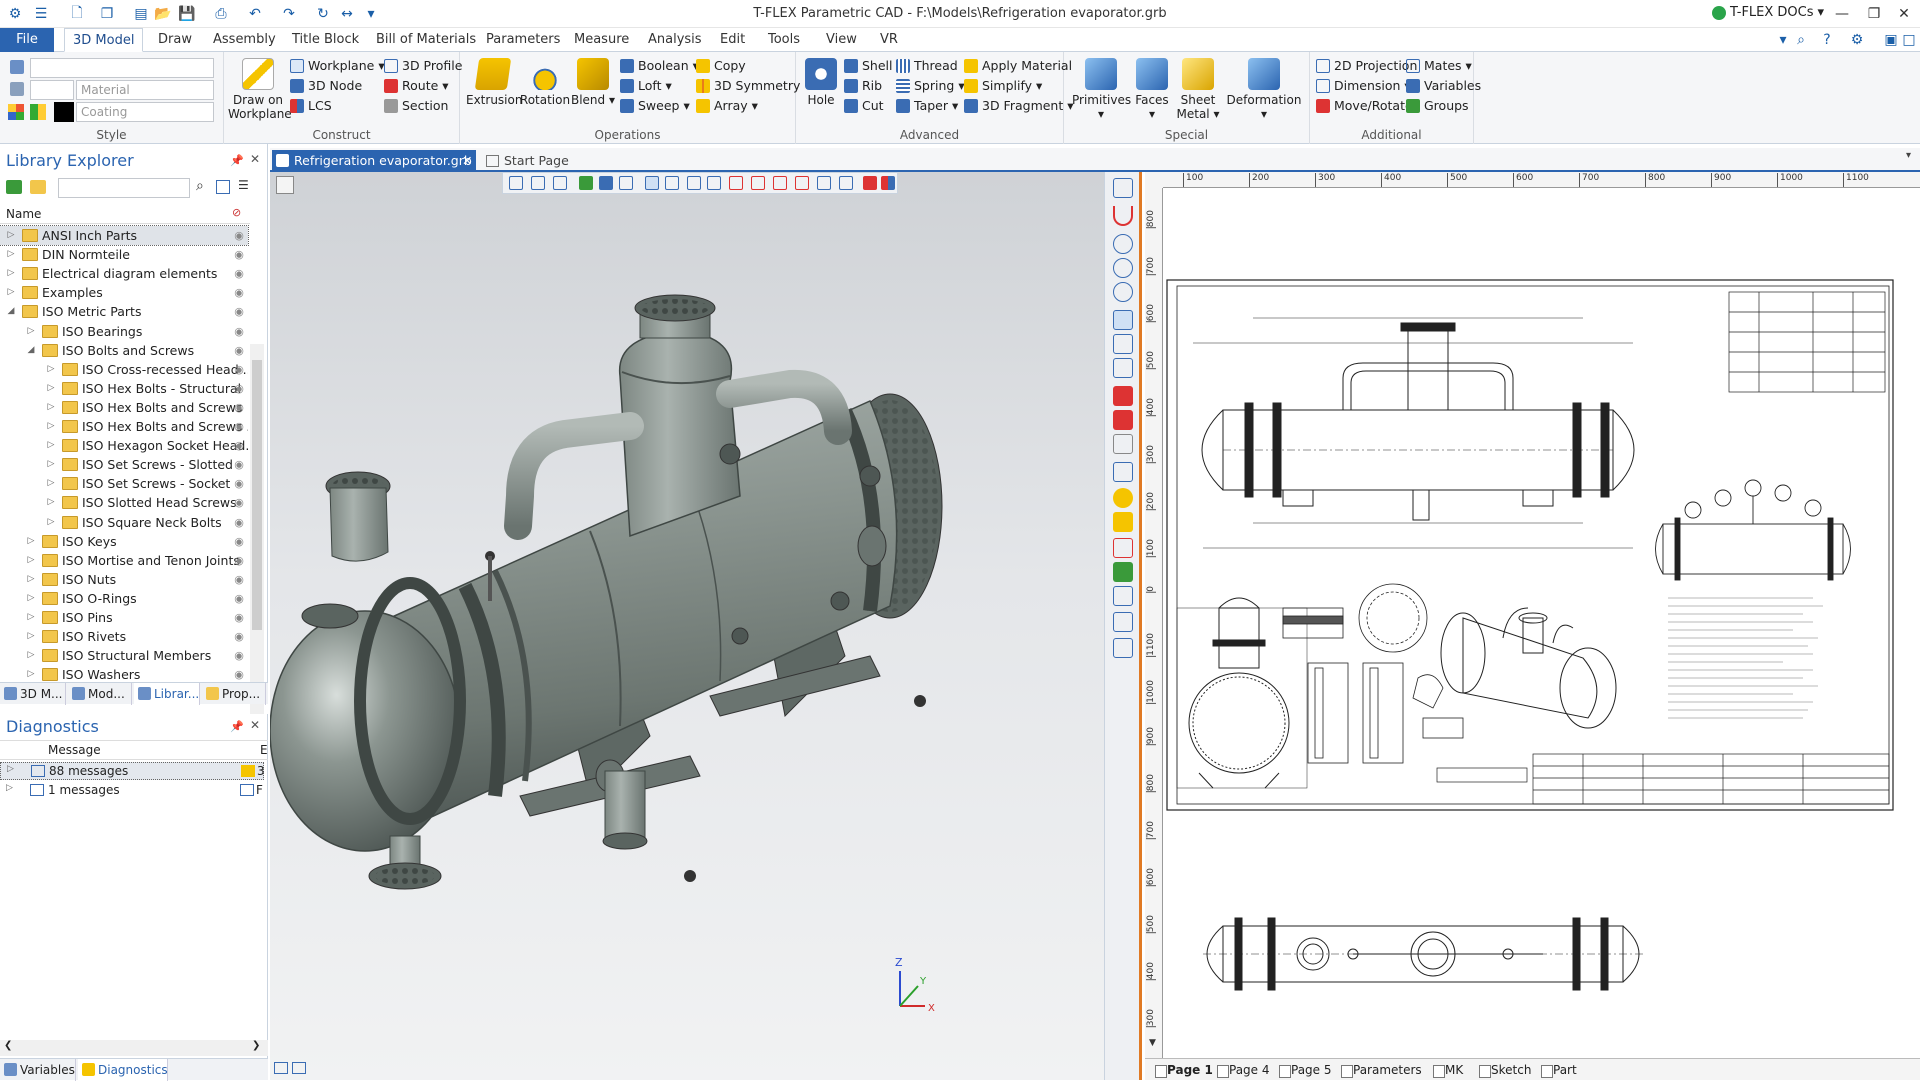 The image size is (1920, 1081). What do you see at coordinates (694, 183) in the screenshot?
I see `select-vertex-icon` at bounding box center [694, 183].